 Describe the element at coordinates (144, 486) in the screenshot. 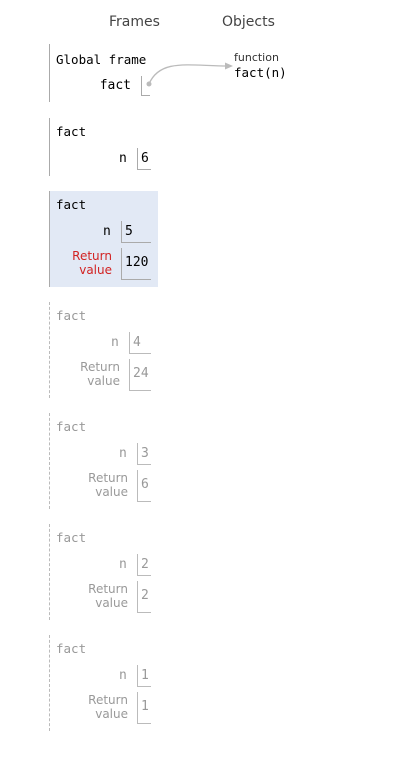

I see `return-value: 6` at that location.